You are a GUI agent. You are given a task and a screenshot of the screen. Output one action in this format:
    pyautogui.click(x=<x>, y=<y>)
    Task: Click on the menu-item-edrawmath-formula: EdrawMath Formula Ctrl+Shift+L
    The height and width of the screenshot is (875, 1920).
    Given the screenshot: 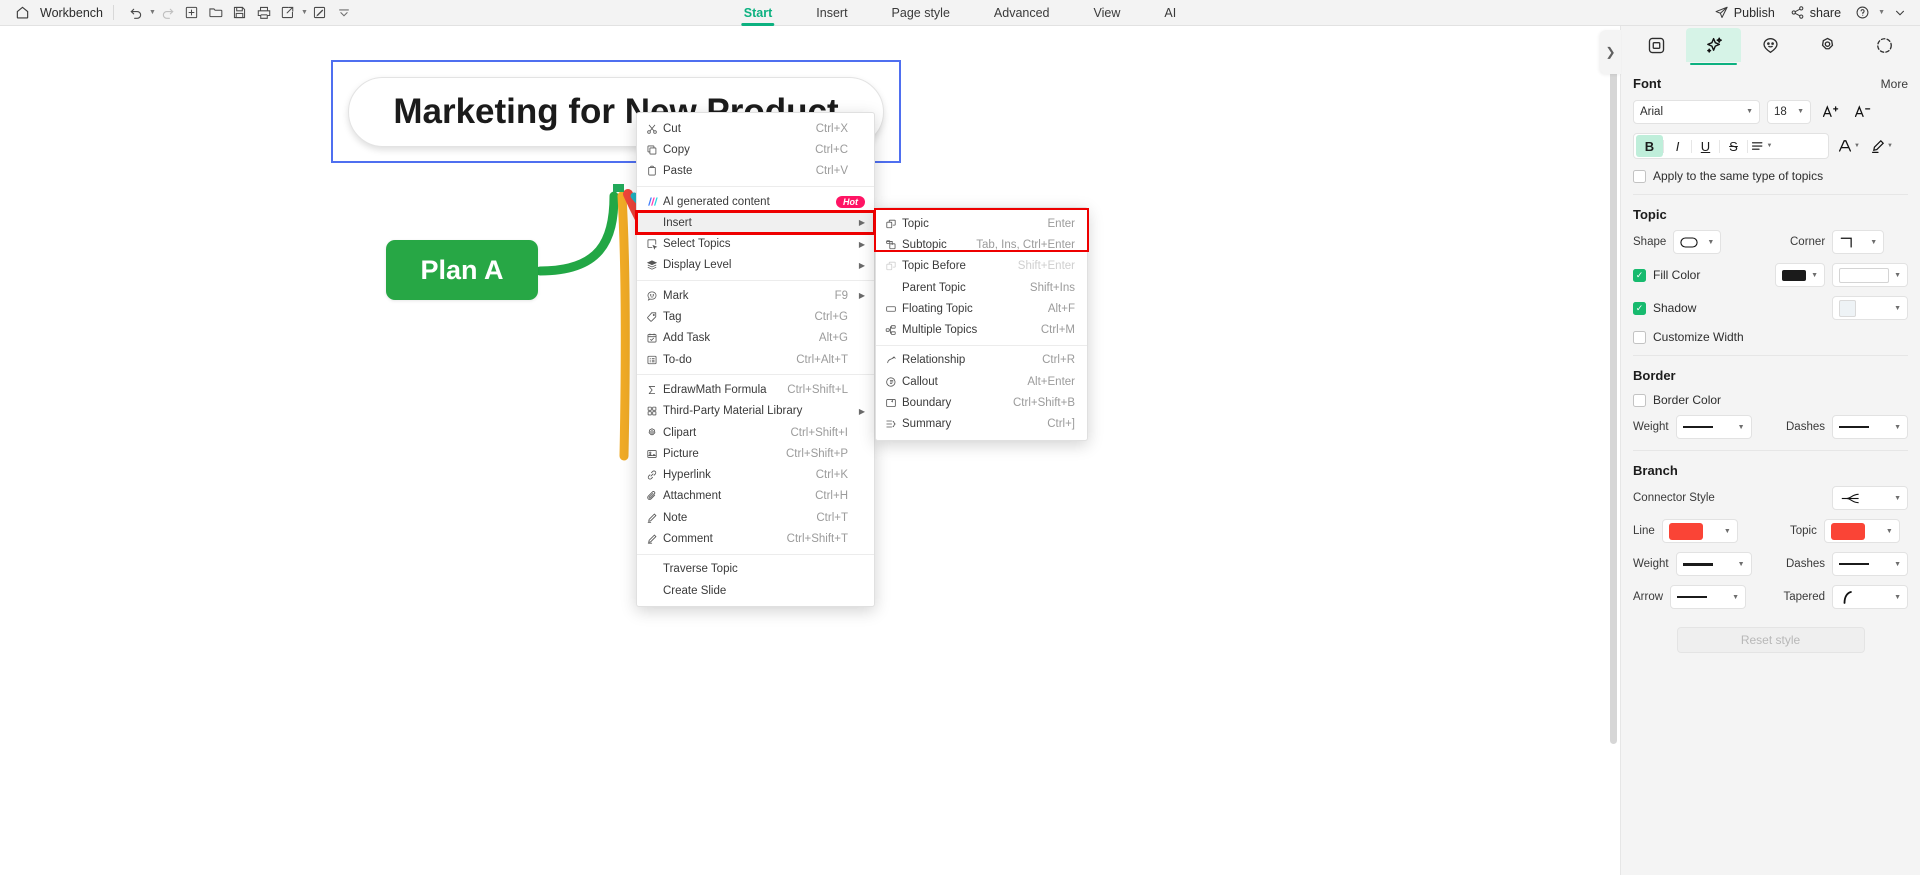 What is the action you would take?
    pyautogui.click(x=755, y=389)
    